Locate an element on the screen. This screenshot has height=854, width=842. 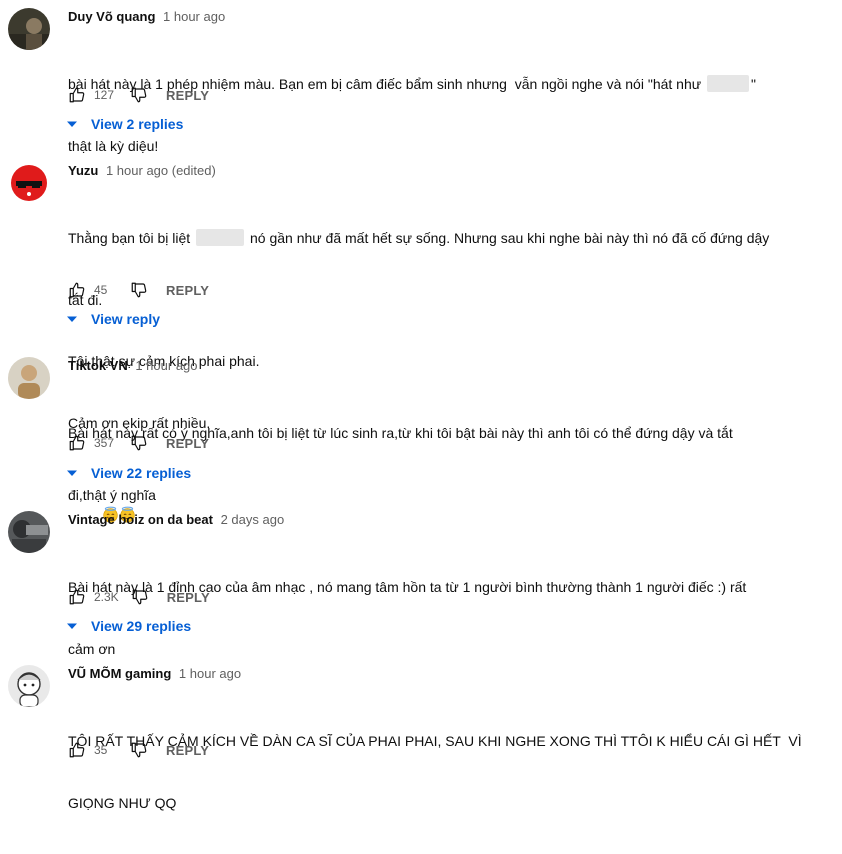
like-count: 45 is located at coordinates (101, 290).